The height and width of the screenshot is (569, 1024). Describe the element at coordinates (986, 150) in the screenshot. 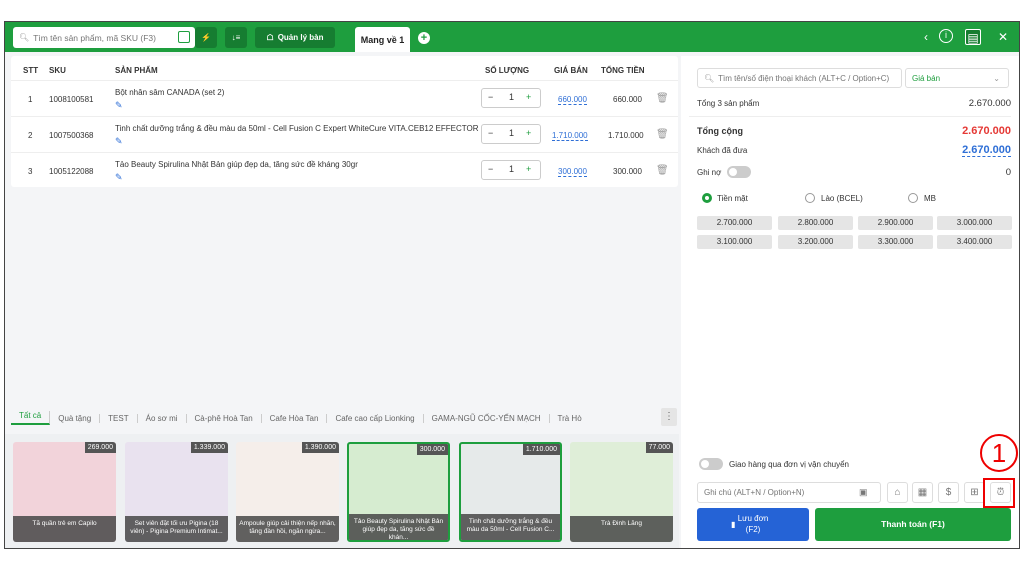

I see `paid-value: 2.670.000` at that location.